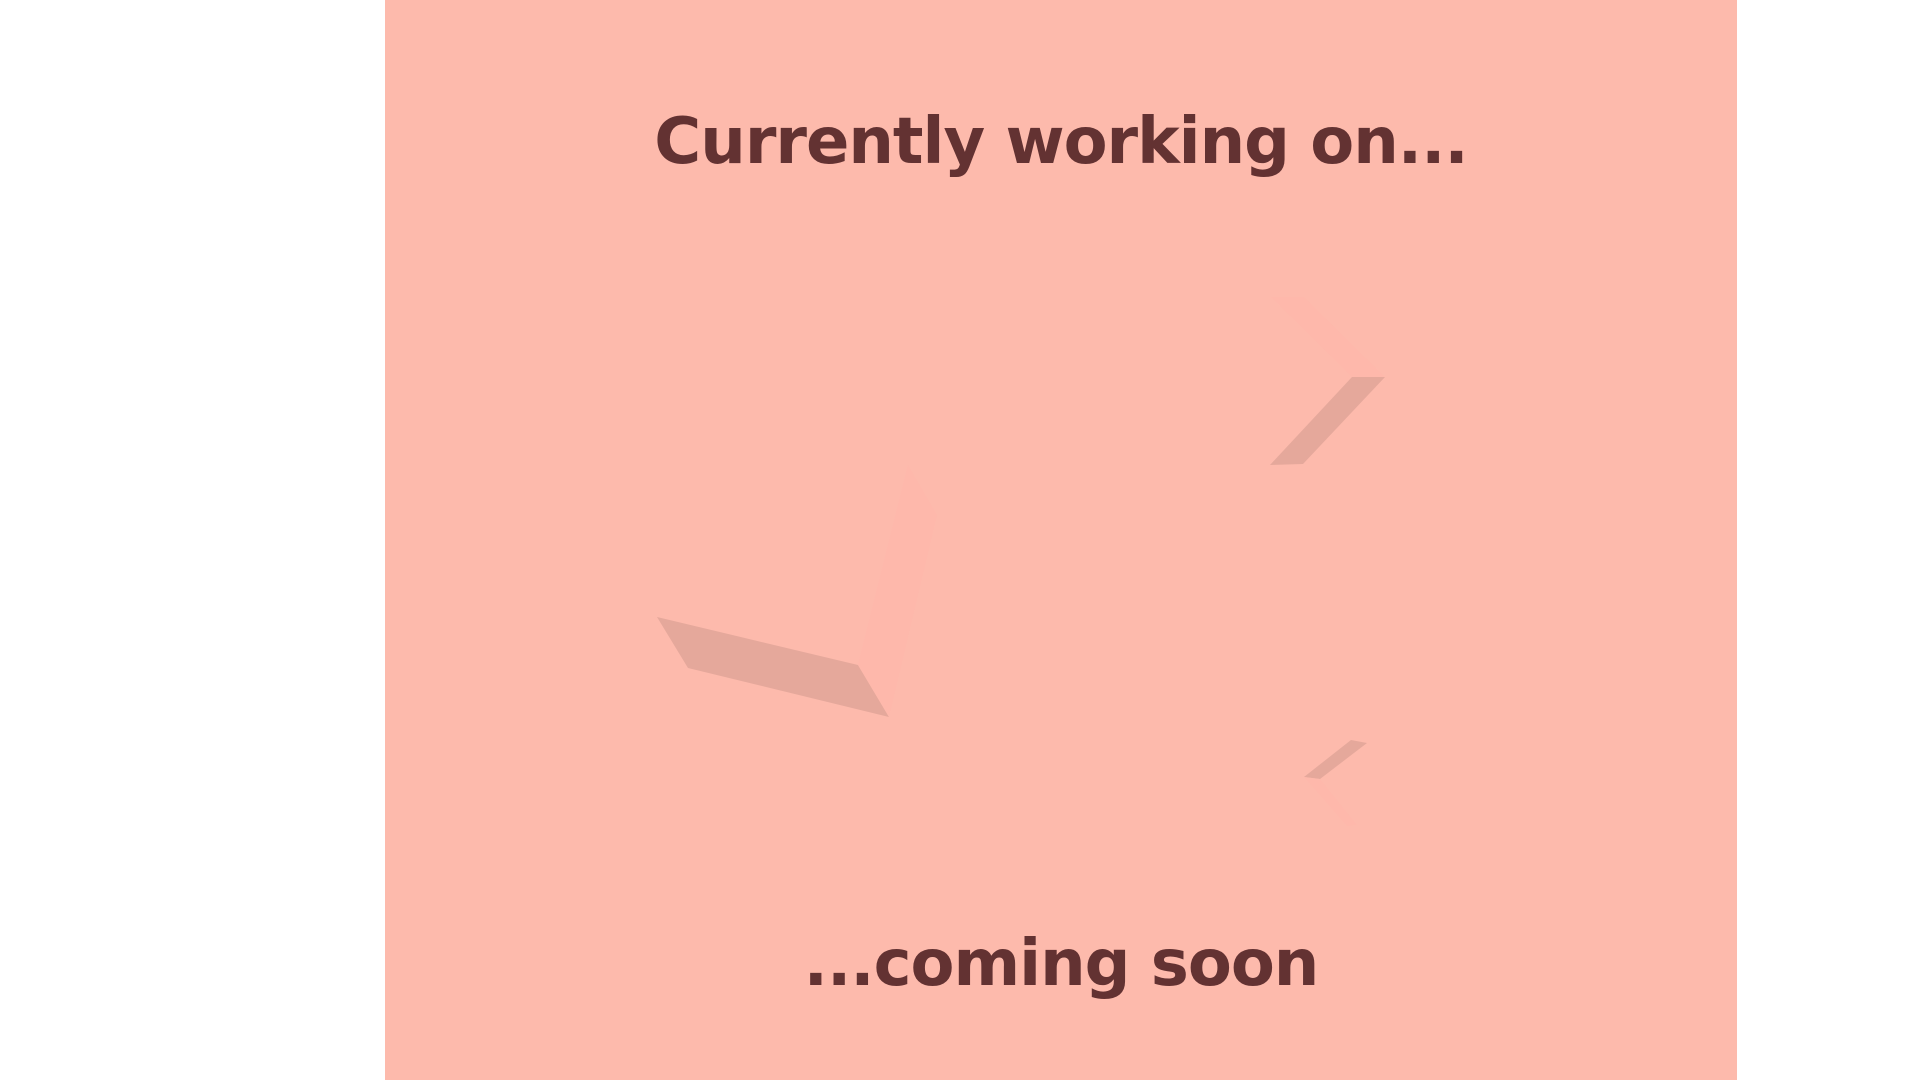  What do you see at coordinates (1327, 421) in the screenshot?
I see `chevron-right-bottom-face` at bounding box center [1327, 421].